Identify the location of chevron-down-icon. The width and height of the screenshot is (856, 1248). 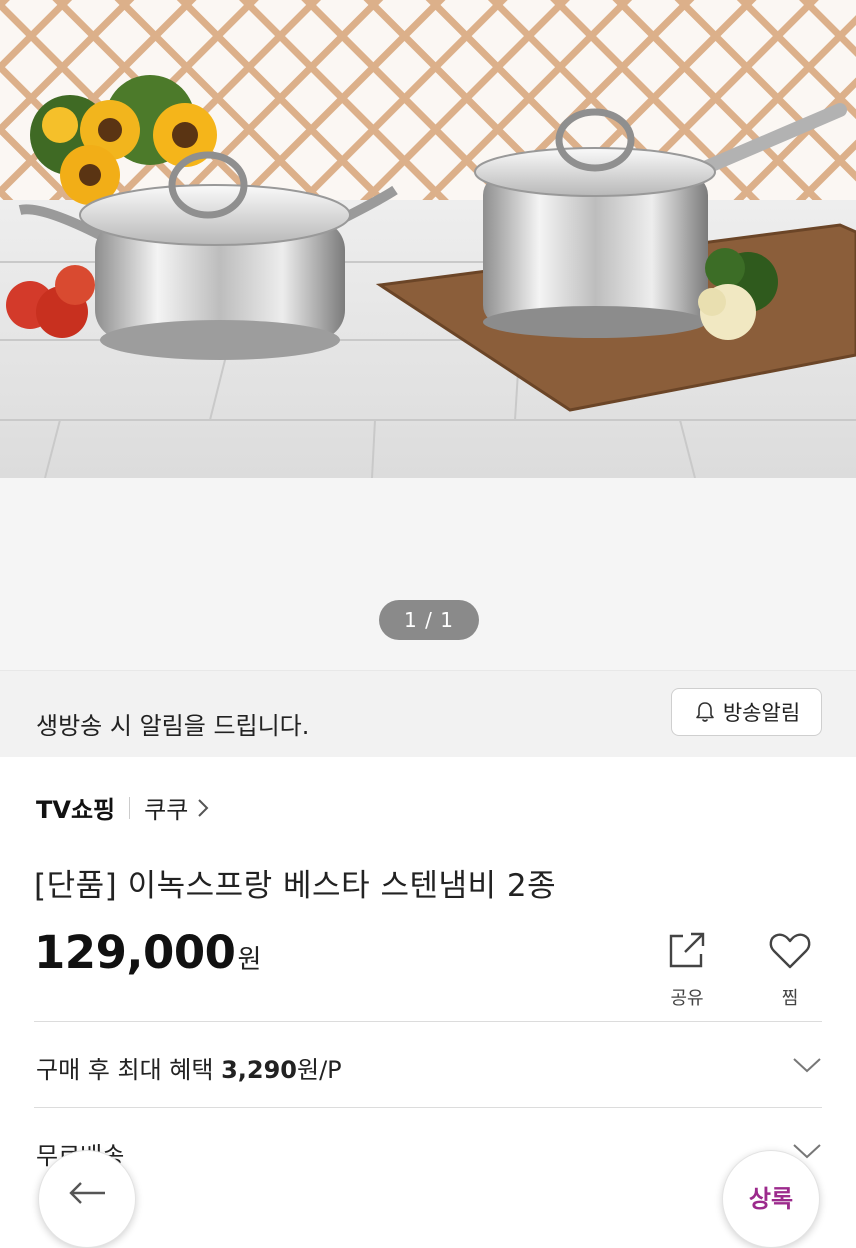
(807, 1065).